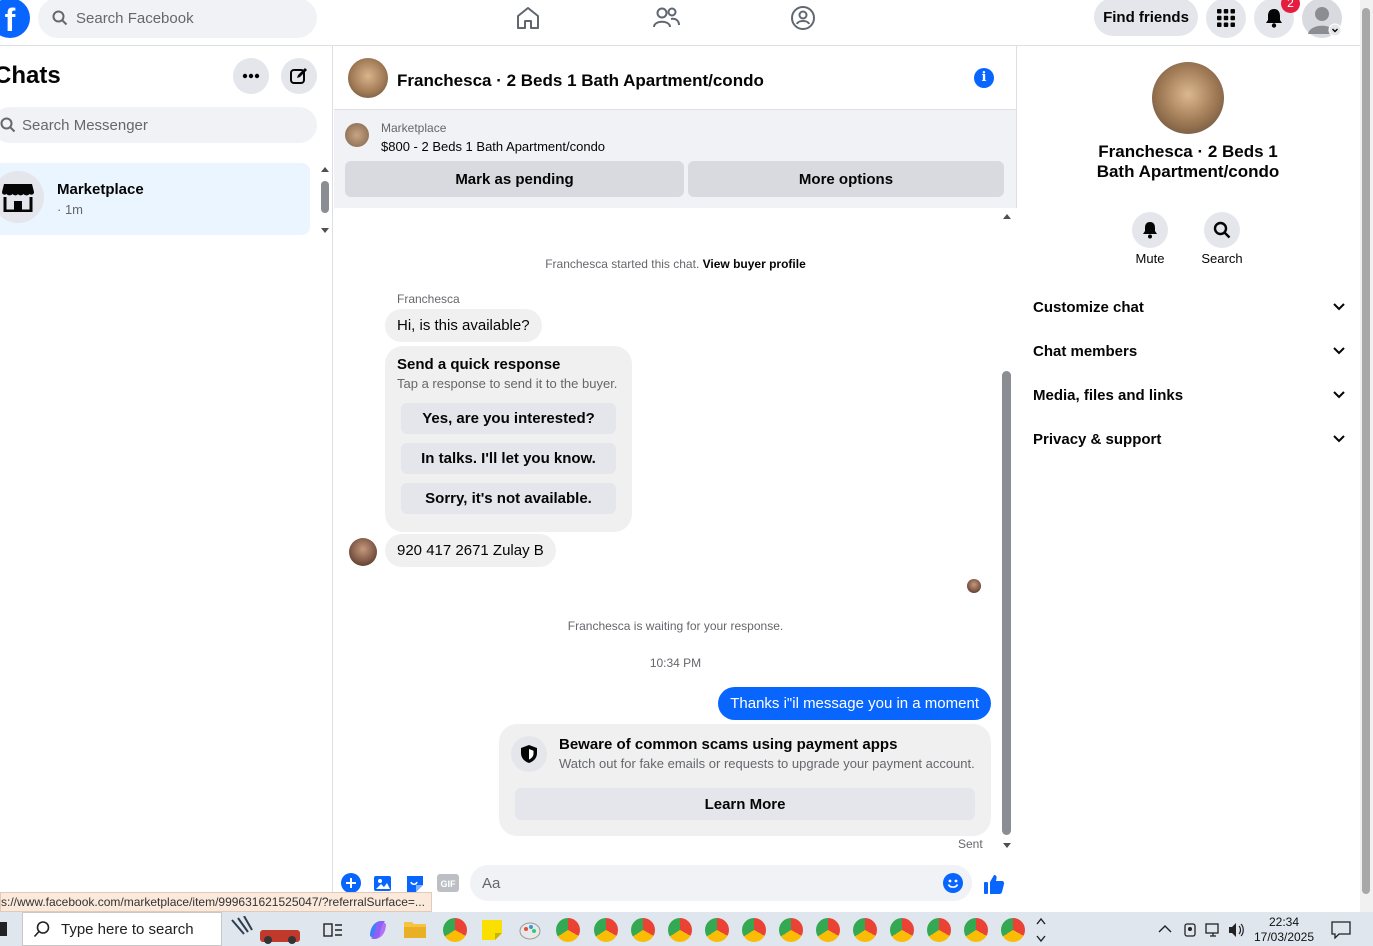  I want to click on incoming-message-bubble: 920 417 2671 Zulay B, so click(470, 550).